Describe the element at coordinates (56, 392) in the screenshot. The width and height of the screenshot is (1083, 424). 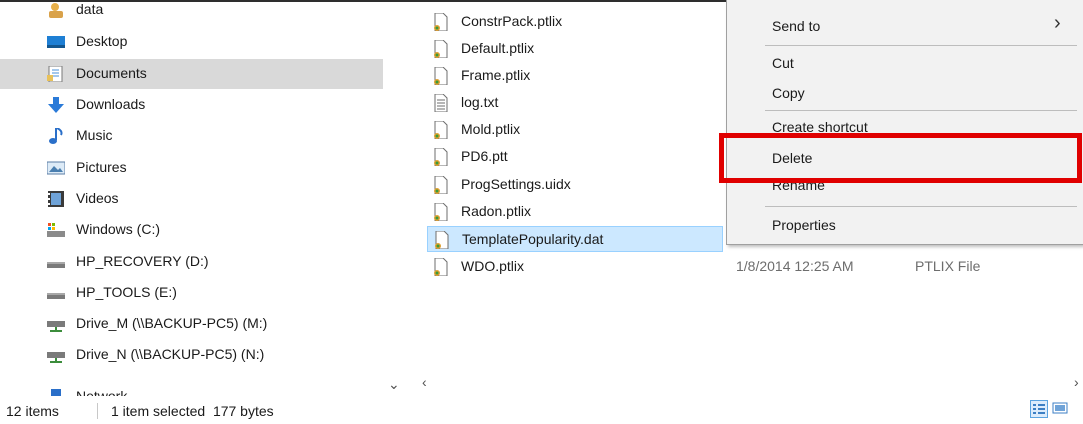
I see `network-icon` at that location.